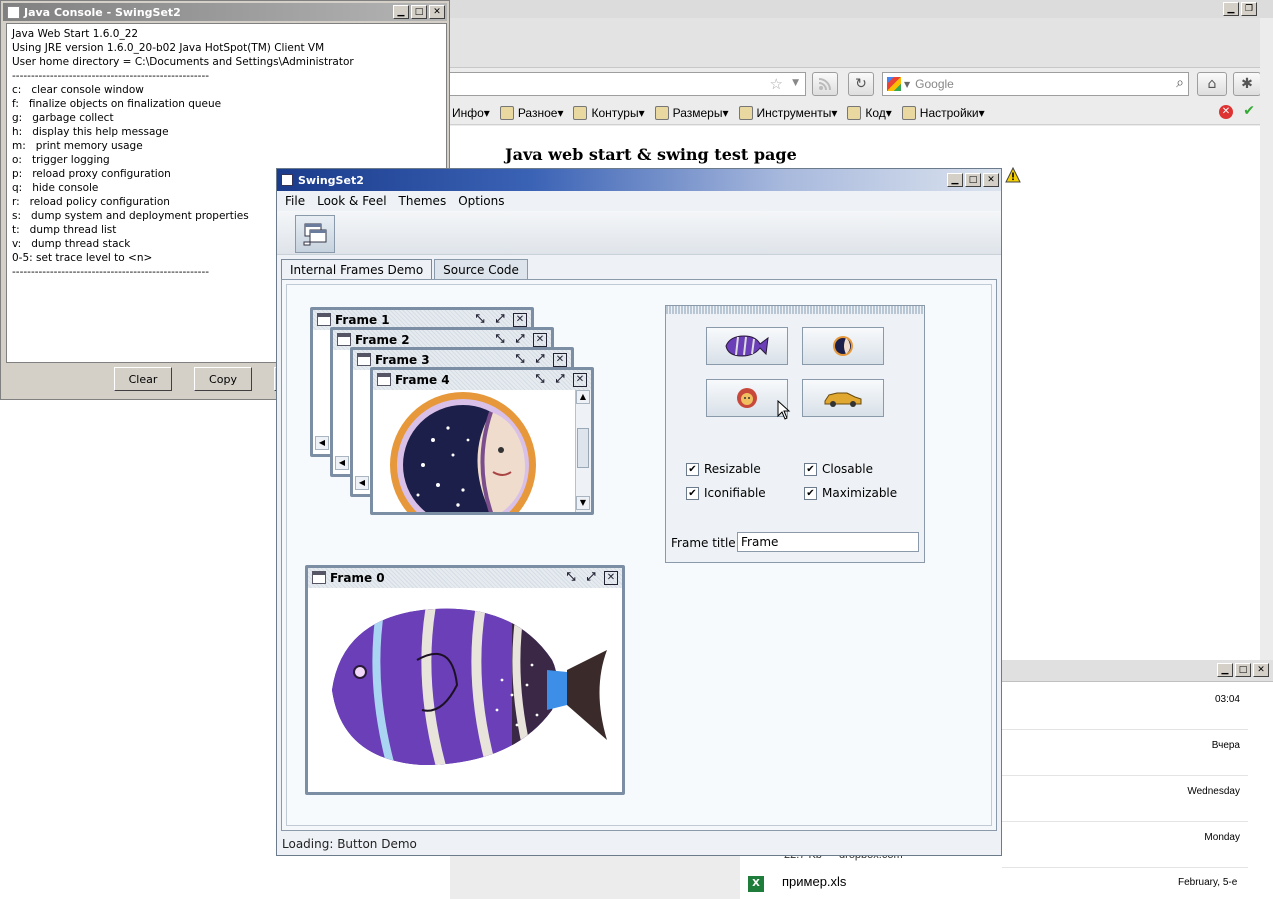 This screenshot has width=1273, height=899. What do you see at coordinates (861, 9) in the screenshot?
I see `browser-title-bar: ▁ ❐` at bounding box center [861, 9].